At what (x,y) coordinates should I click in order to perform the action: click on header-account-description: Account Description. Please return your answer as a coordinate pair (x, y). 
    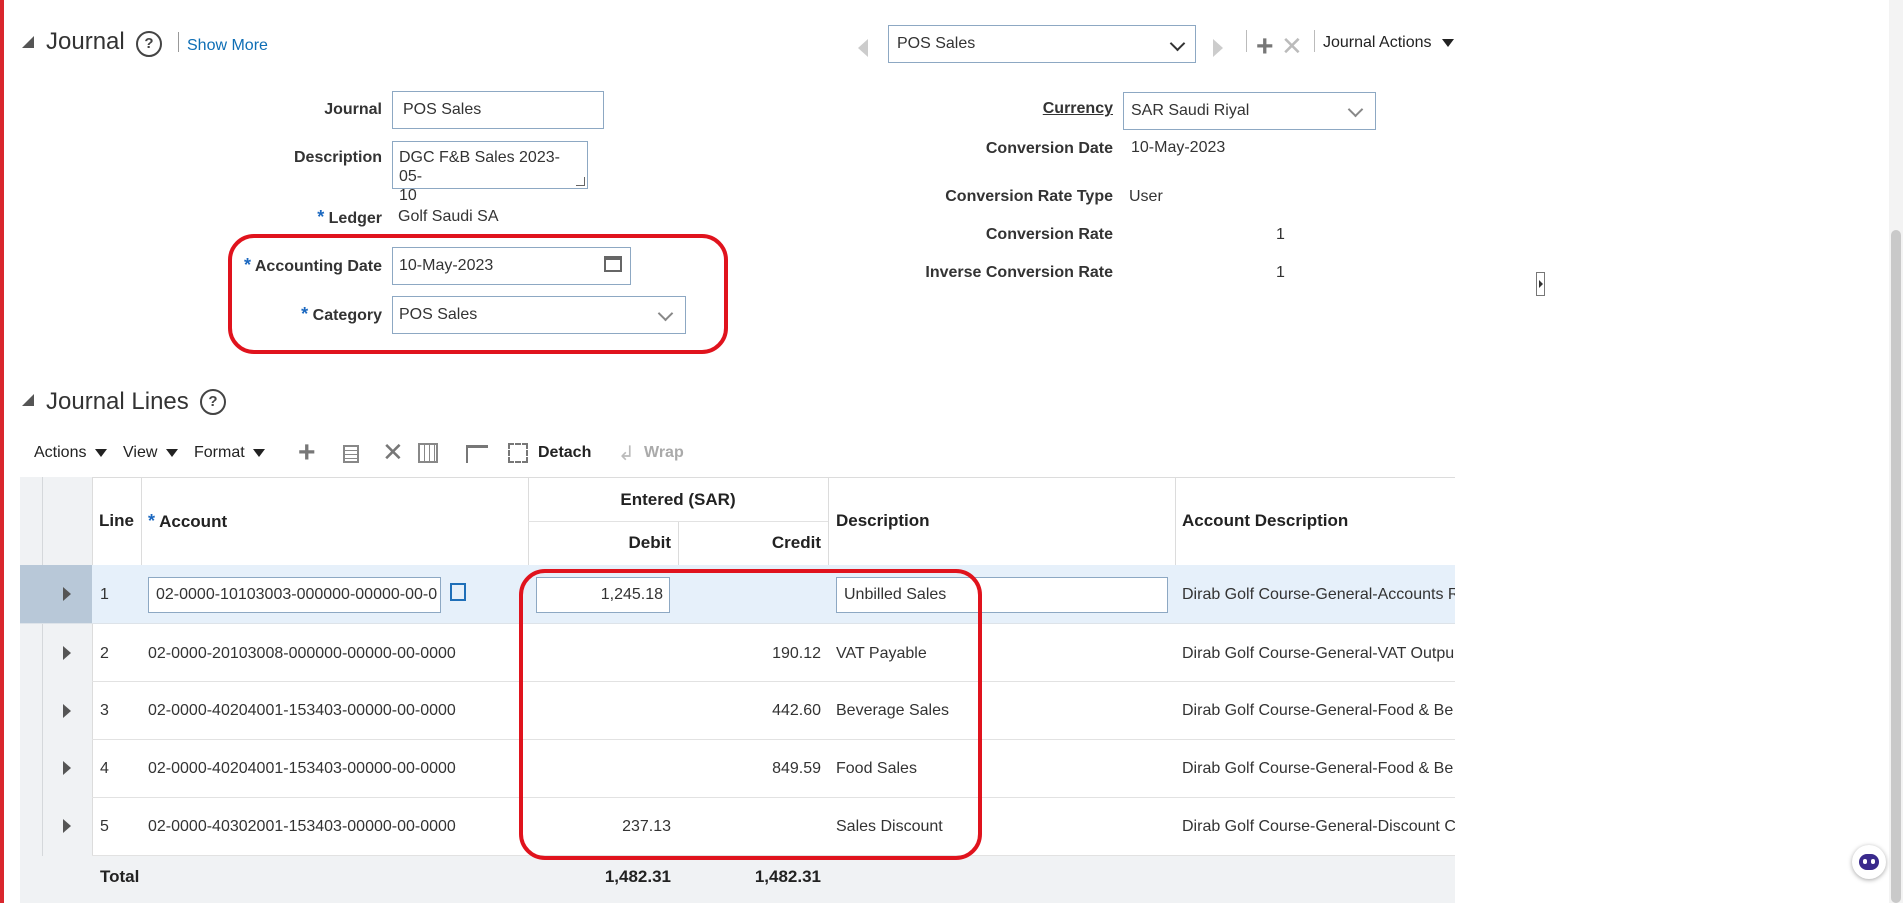
    Looking at the image, I should click on (1265, 520).